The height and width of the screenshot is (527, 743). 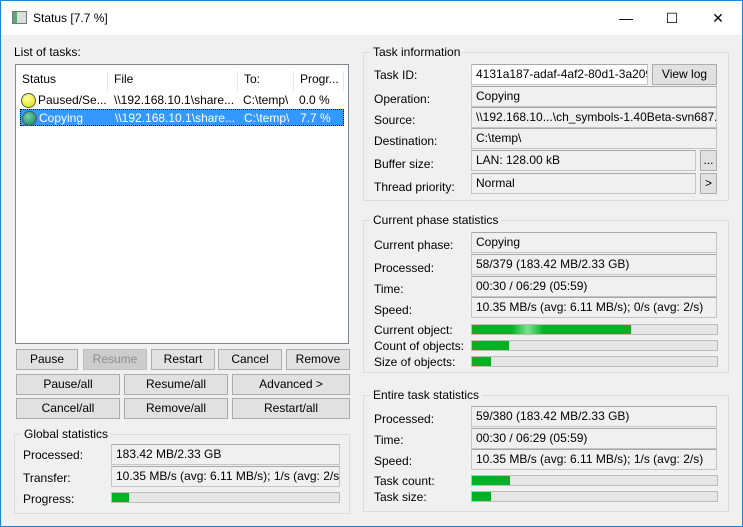 I want to click on task-id-label: Task ID:, so click(x=396, y=75).